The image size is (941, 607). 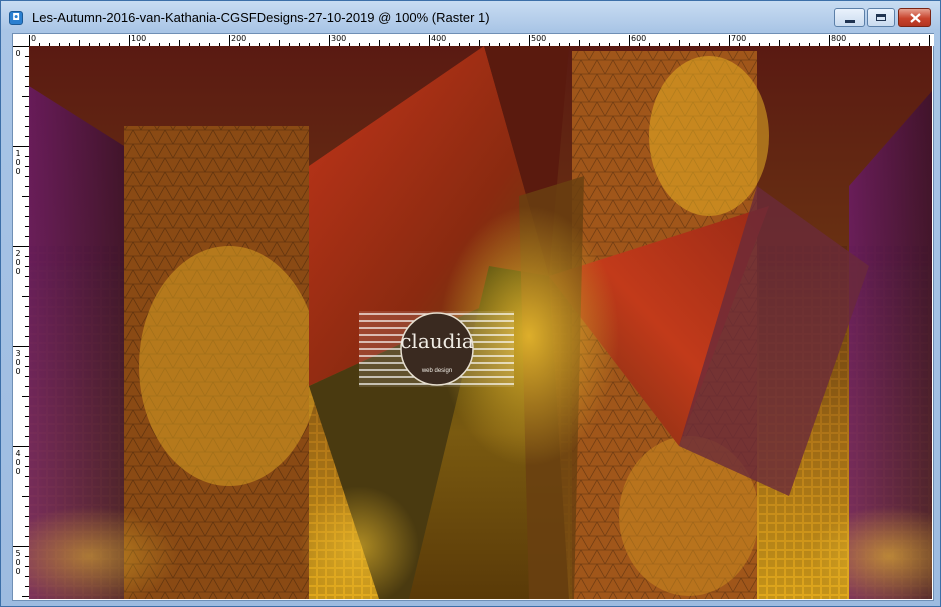 I want to click on close-button, so click(x=914, y=17).